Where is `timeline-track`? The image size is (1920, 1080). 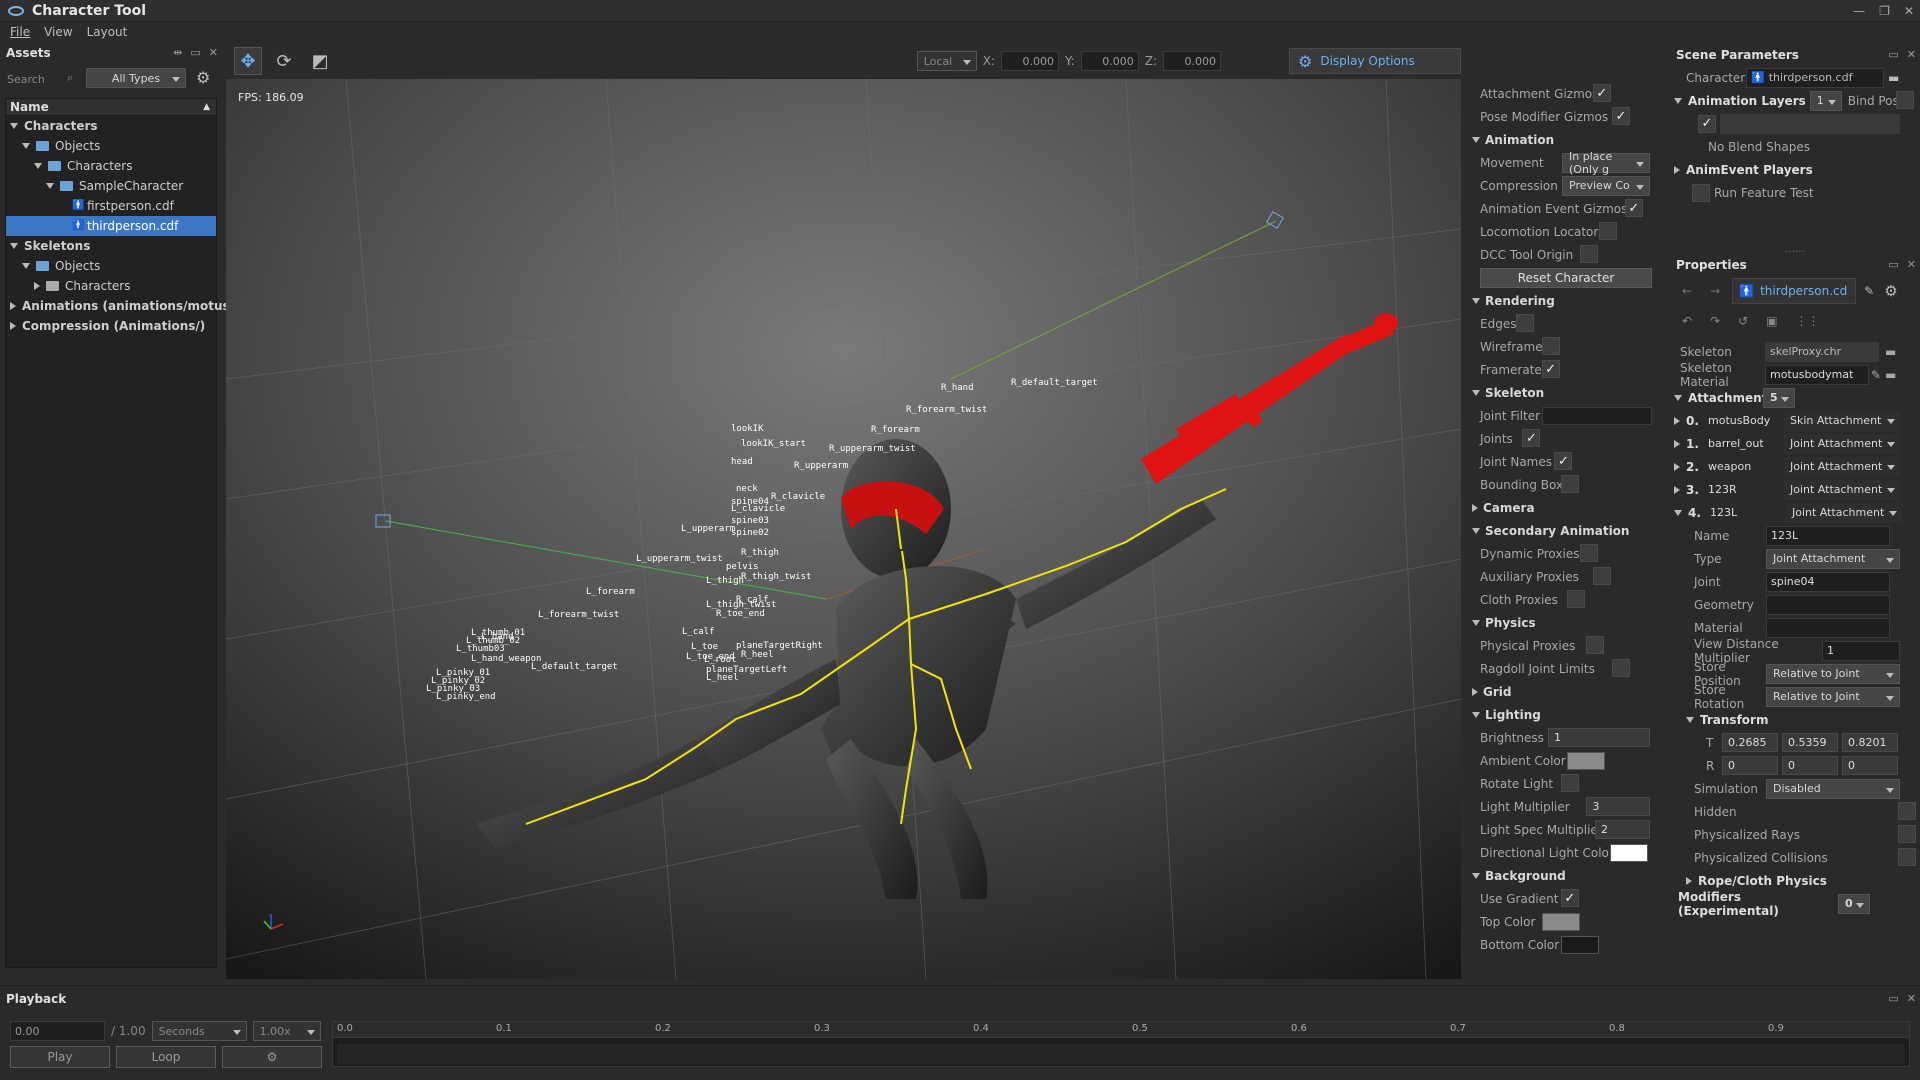 timeline-track is located at coordinates (1121, 1054).